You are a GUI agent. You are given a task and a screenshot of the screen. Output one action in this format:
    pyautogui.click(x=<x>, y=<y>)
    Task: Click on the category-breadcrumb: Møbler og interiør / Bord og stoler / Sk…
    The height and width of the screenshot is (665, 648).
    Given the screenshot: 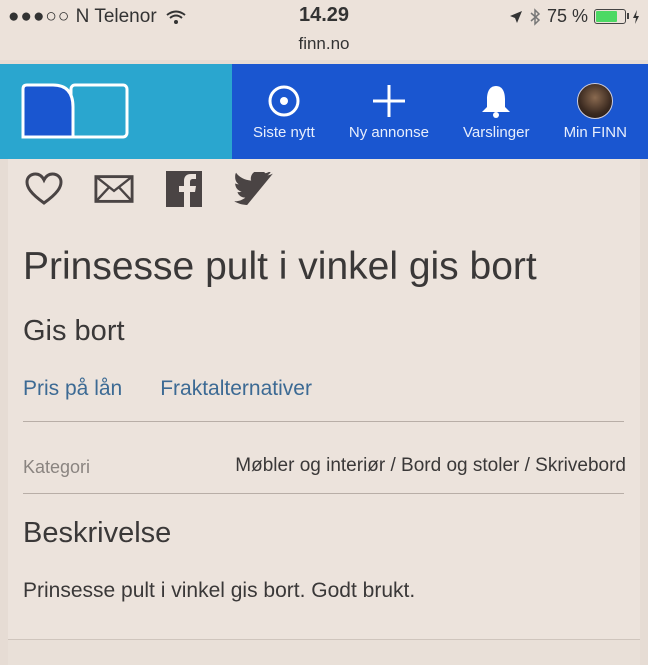 What is the action you would take?
    pyautogui.click(x=430, y=466)
    